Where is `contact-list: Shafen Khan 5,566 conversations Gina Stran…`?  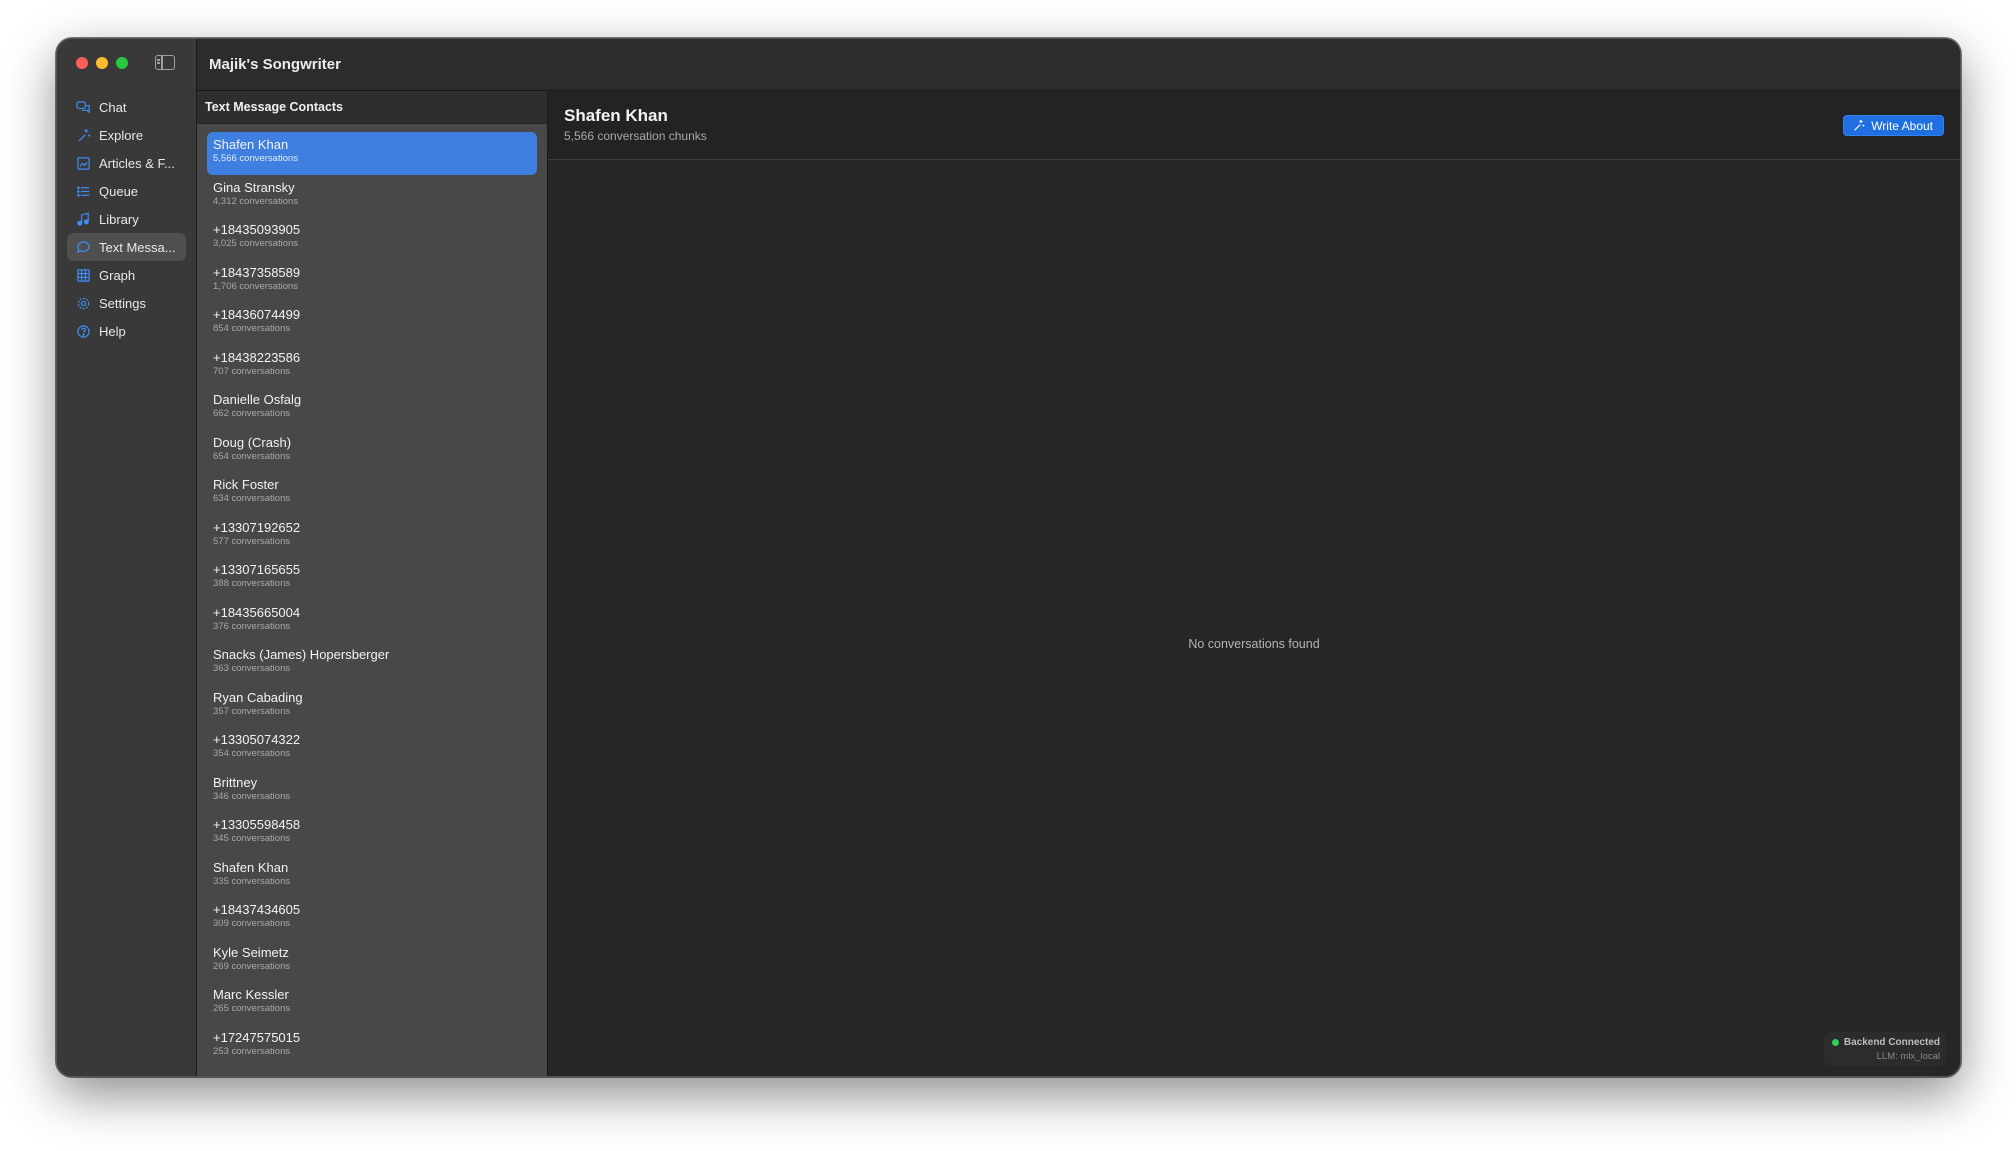 contact-list: Shafen Khan 5,566 conversations Gina Stran… is located at coordinates (372, 595).